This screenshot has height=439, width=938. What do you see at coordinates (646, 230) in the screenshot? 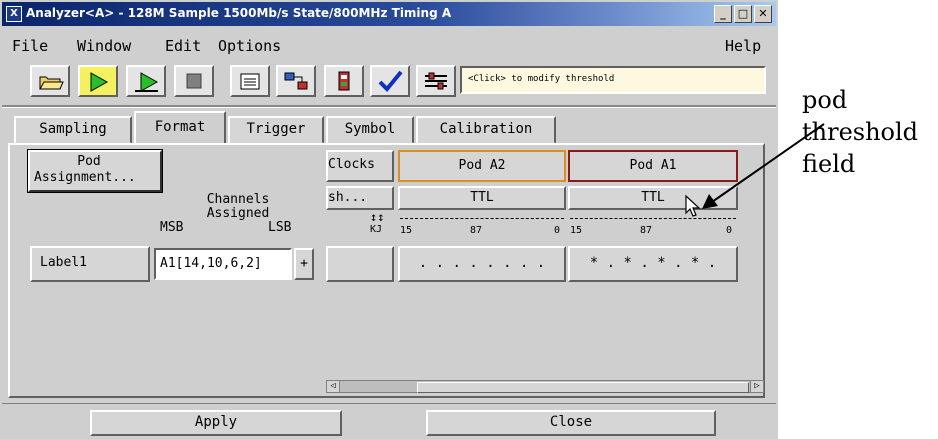
I see `pod-a1-bit-mid: 87` at bounding box center [646, 230].